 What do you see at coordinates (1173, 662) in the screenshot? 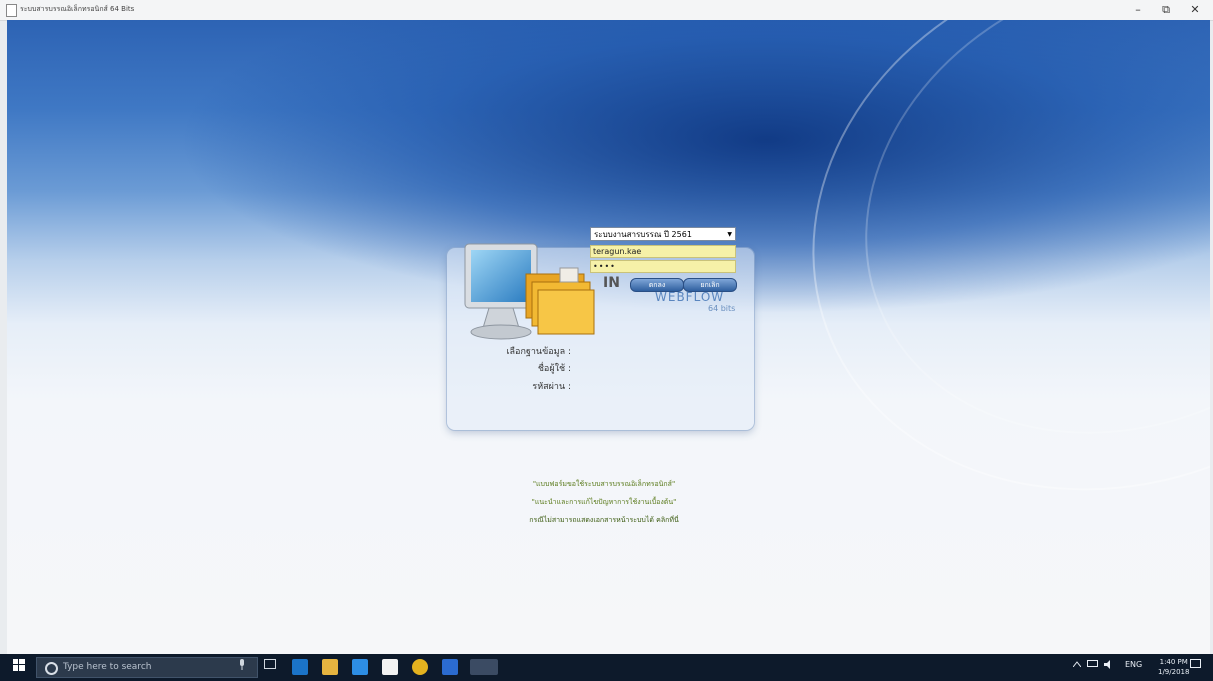
I see `clock-time: 1:40 PM` at bounding box center [1173, 662].